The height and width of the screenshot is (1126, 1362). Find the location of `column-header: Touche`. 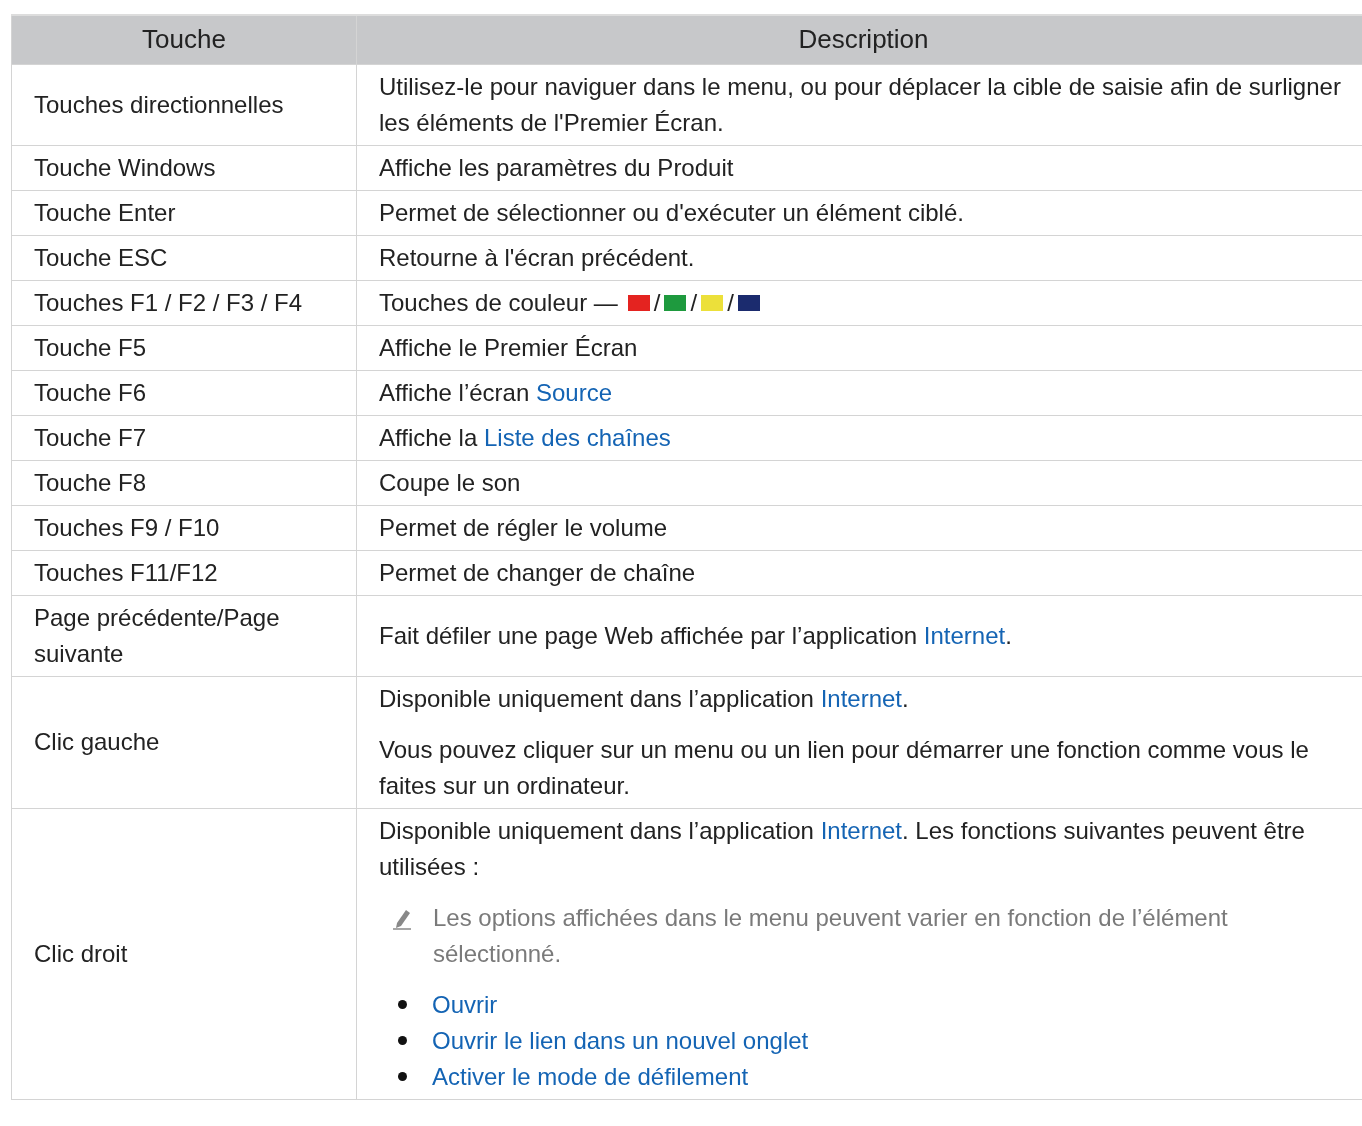

column-header: Touche is located at coordinates (184, 39).